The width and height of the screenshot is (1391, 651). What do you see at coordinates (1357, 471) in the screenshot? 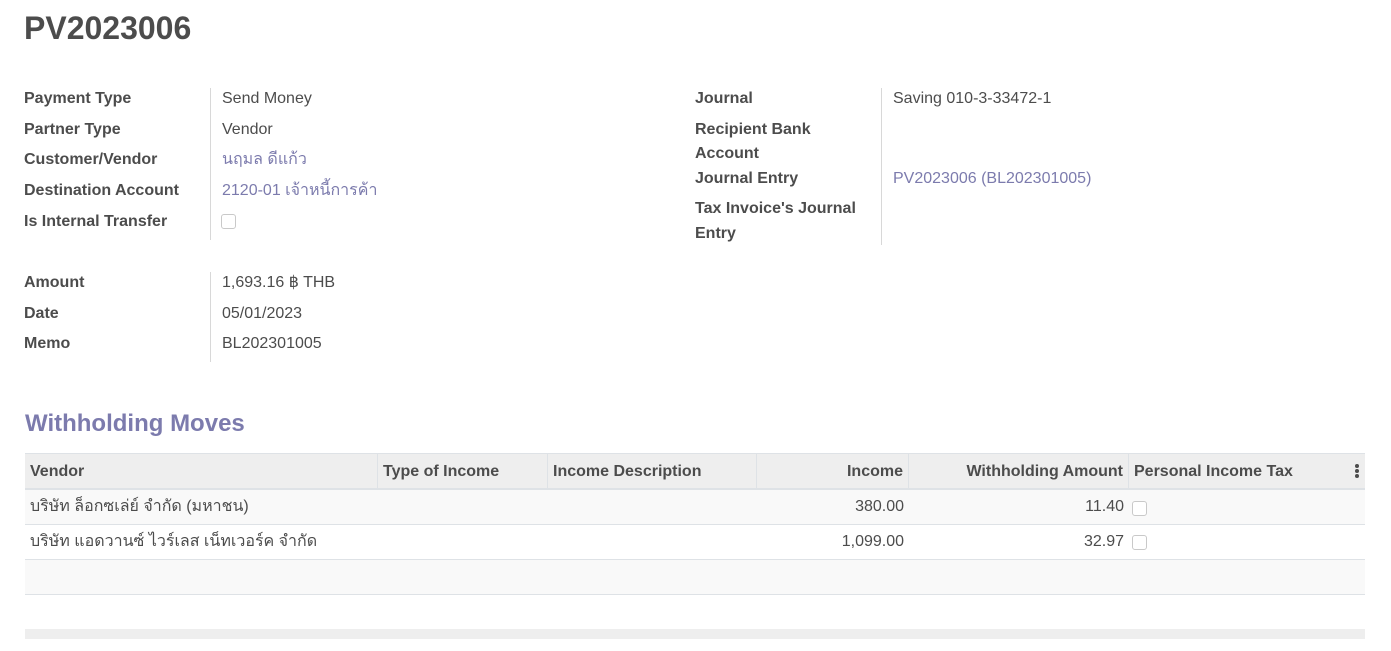
I see `kebab-vertical-icon` at bounding box center [1357, 471].